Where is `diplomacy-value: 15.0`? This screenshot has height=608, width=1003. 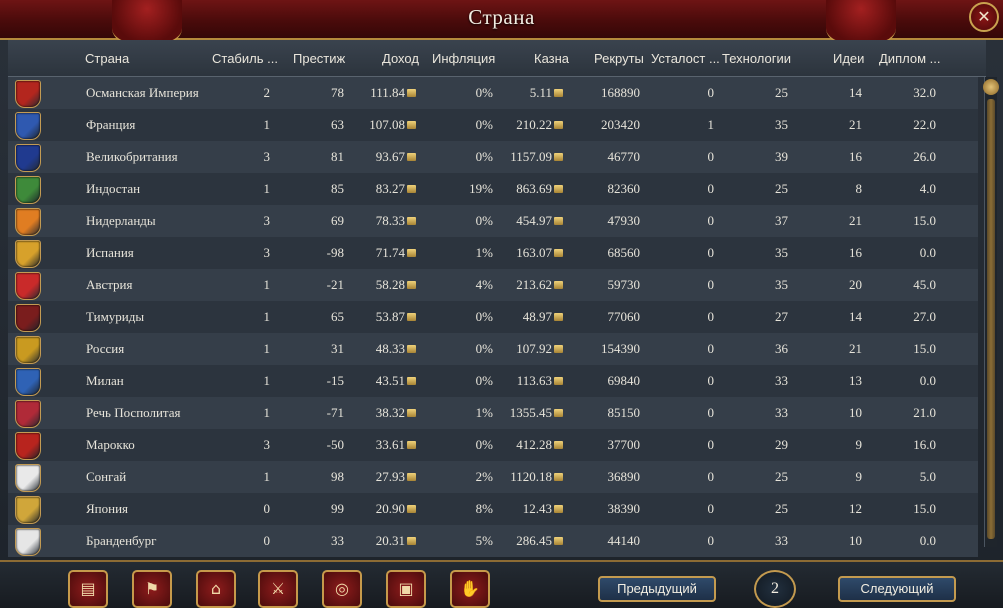
diplomacy-value: 15.0 is located at coordinates (924, 220).